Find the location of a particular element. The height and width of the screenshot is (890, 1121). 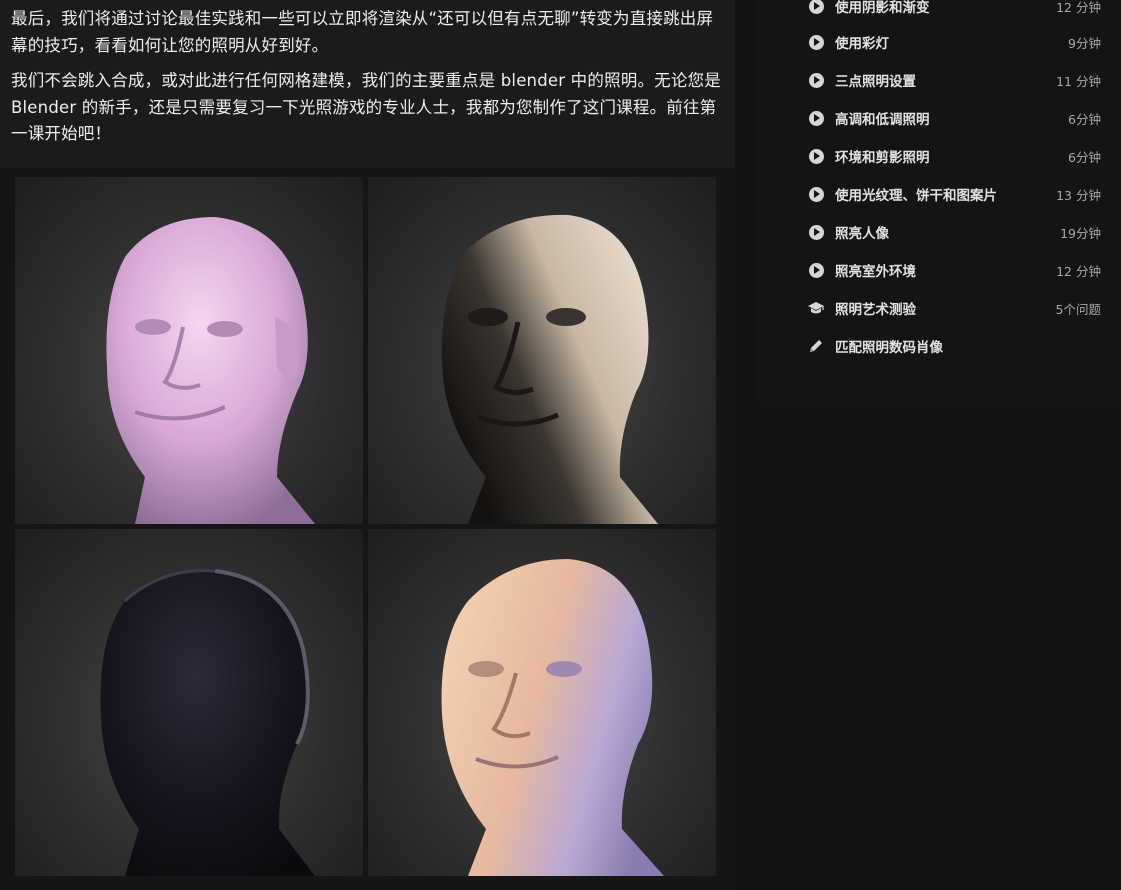

gallery-image-warm-cool-lit-head is located at coordinates (542, 702).